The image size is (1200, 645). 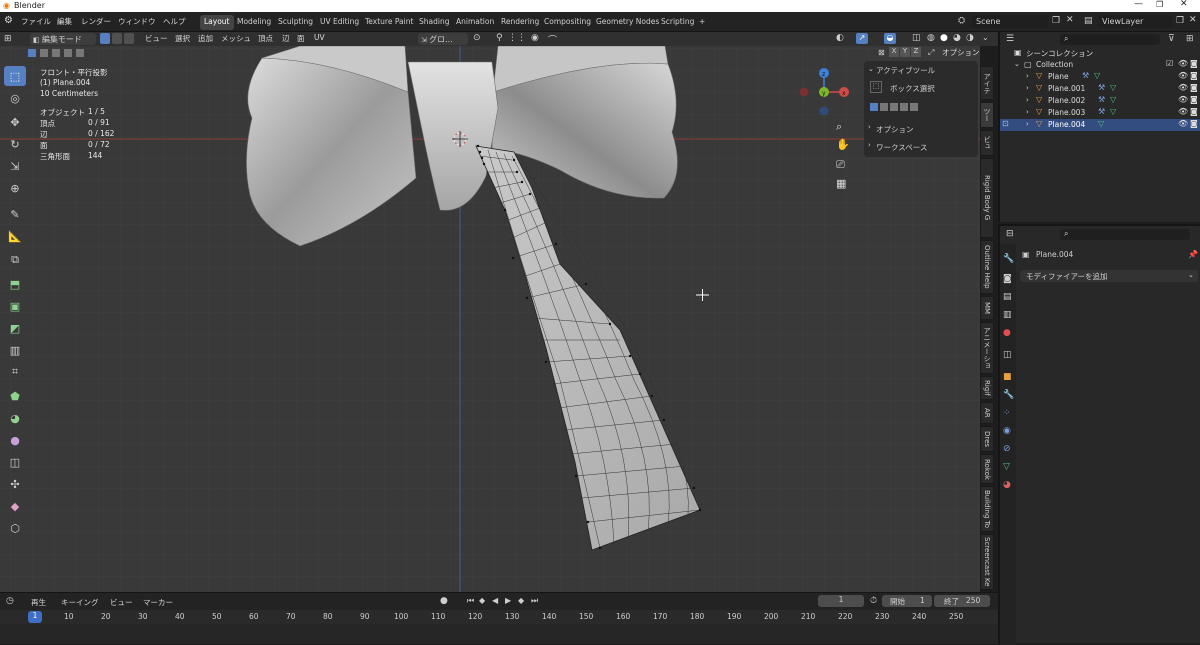 I want to click on pivot-icon: ⊙, so click(x=477, y=38).